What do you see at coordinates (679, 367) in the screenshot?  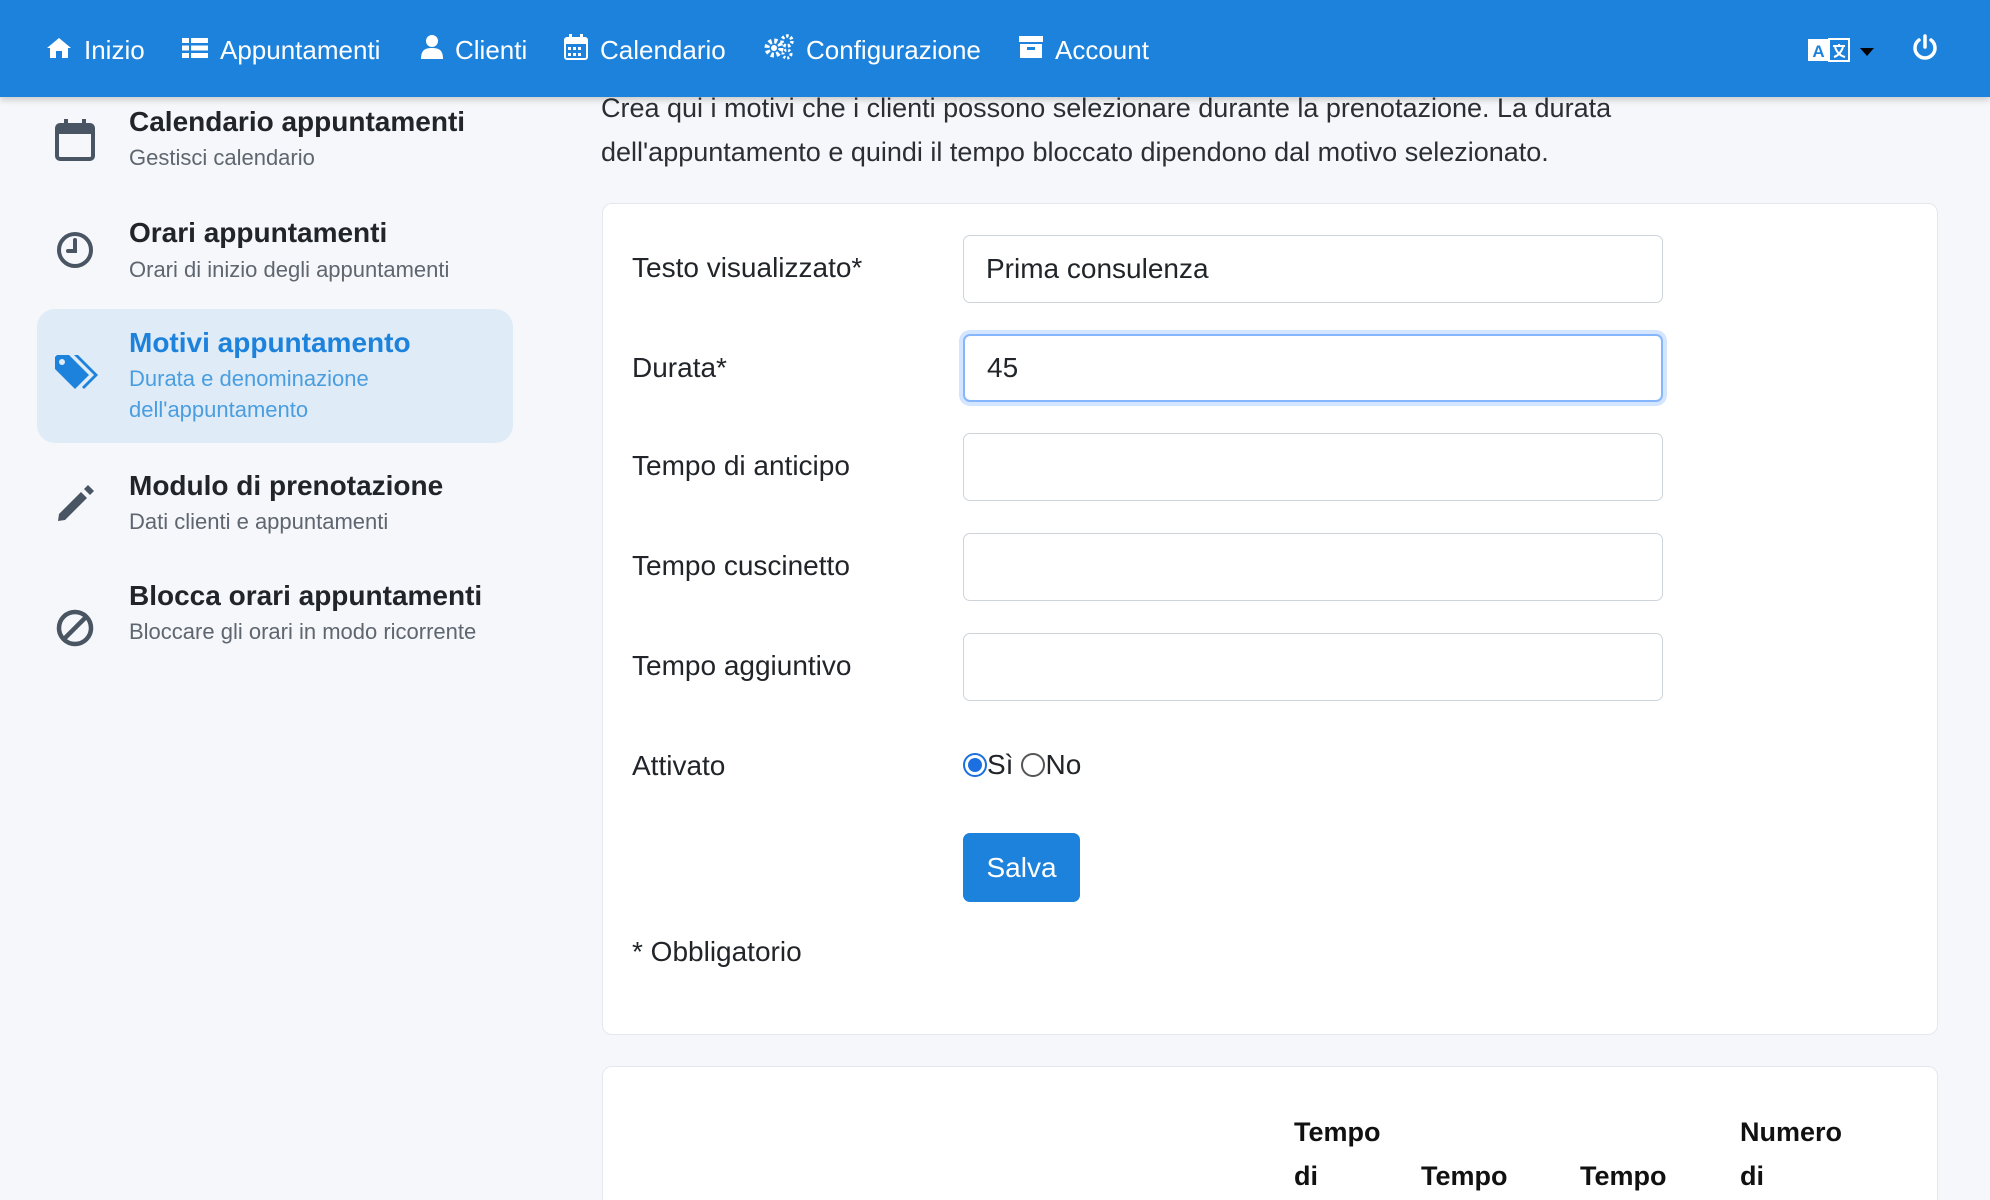 I see `duration-label: Durata*` at bounding box center [679, 367].